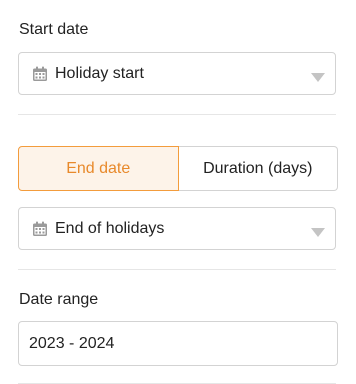 The image size is (356, 384). Describe the element at coordinates (110, 228) in the screenshot. I see `end-date-value: End of holidays` at that location.